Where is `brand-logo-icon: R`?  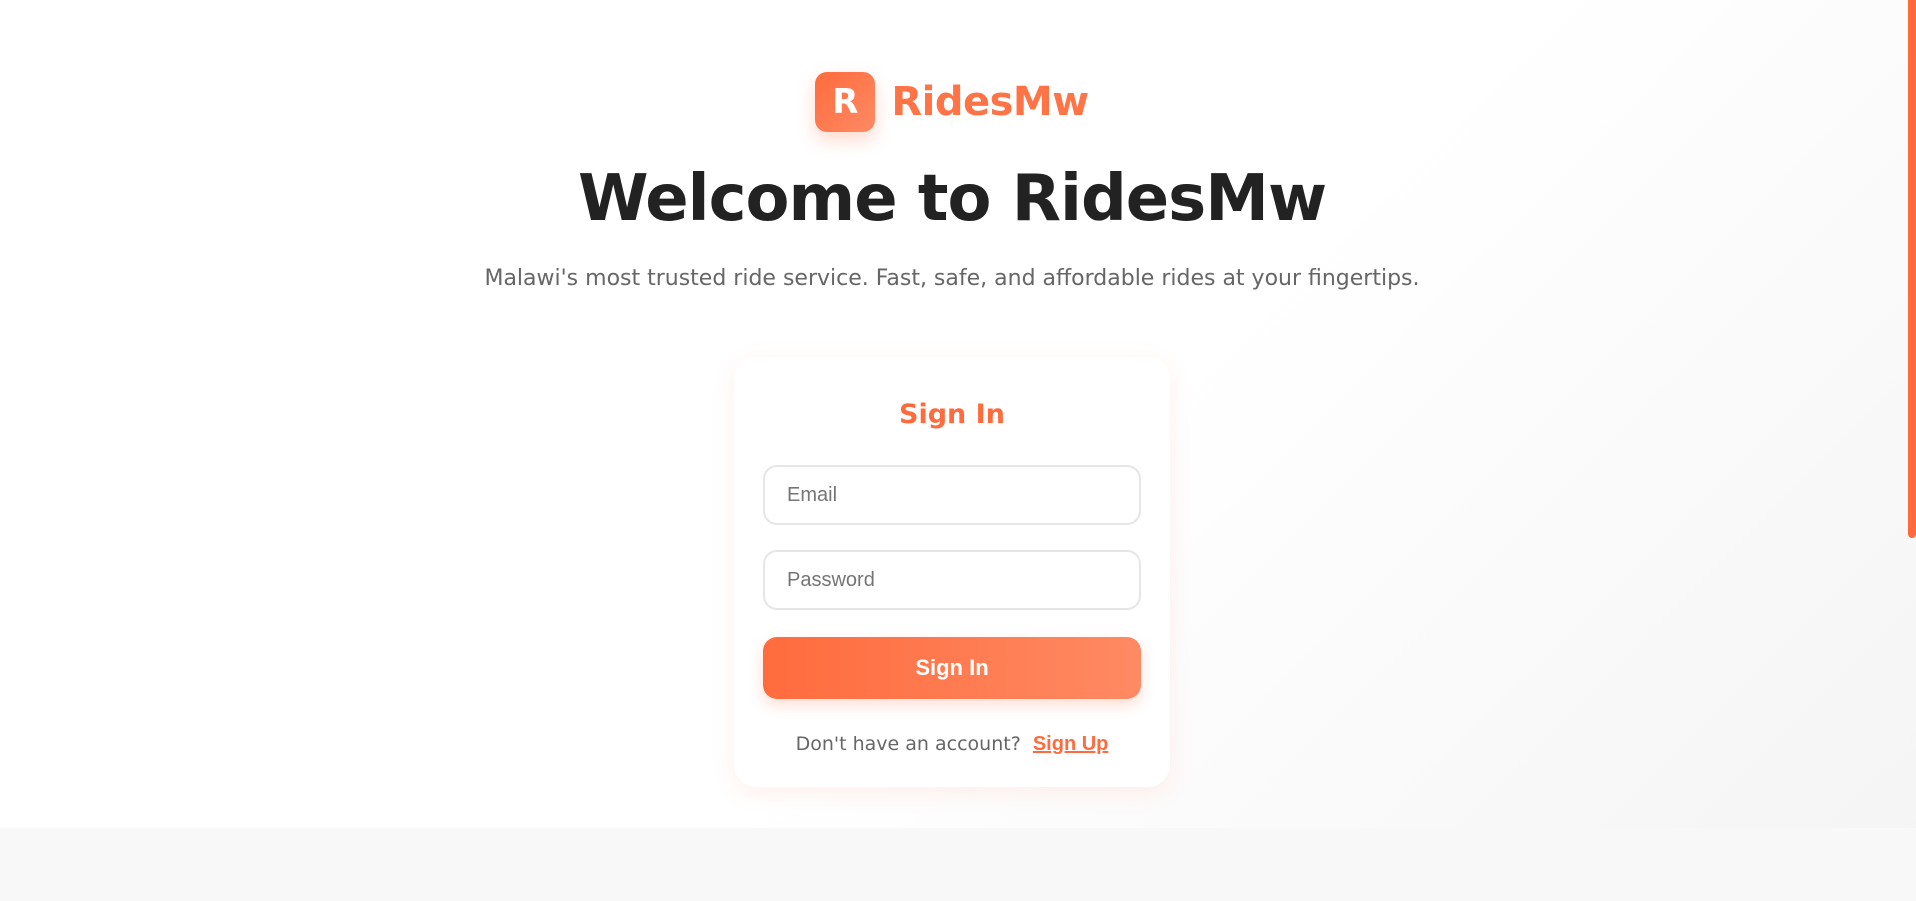 brand-logo-icon: R is located at coordinates (845, 102).